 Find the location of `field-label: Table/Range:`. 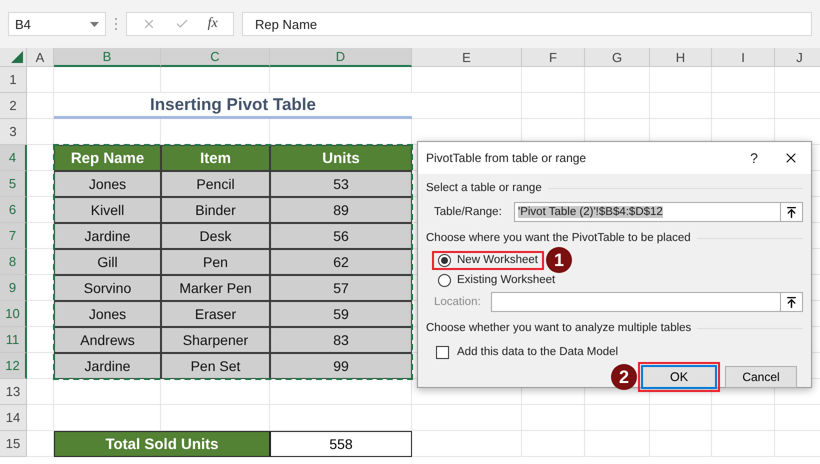

field-label: Table/Range: is located at coordinates (468, 212).